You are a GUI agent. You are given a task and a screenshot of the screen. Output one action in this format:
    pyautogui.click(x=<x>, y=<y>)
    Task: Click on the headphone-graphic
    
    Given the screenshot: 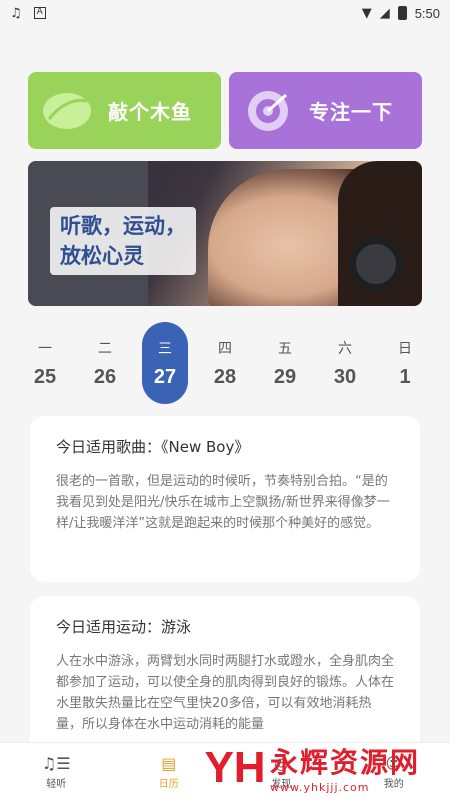 What is the action you would take?
    pyautogui.click(x=376, y=264)
    